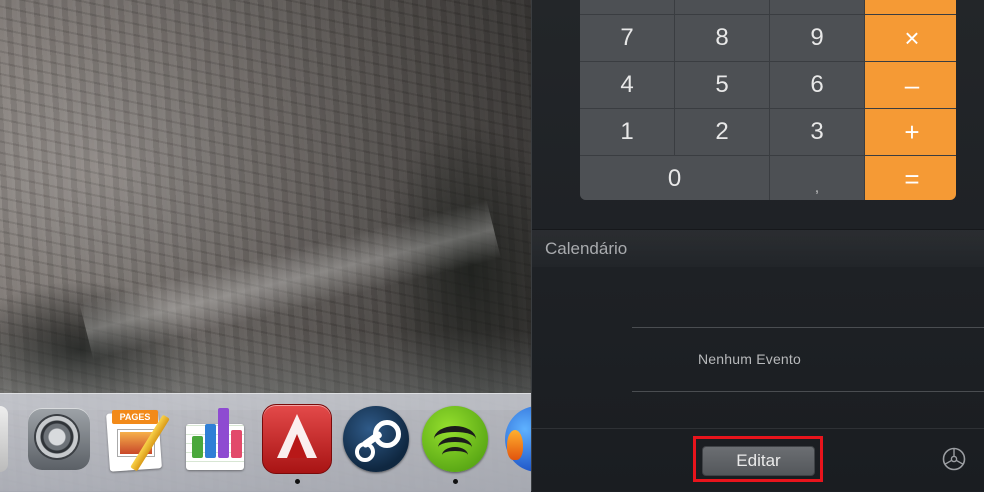 The width and height of the screenshot is (984, 492). I want to click on calc-key-6: 6, so click(817, 85).